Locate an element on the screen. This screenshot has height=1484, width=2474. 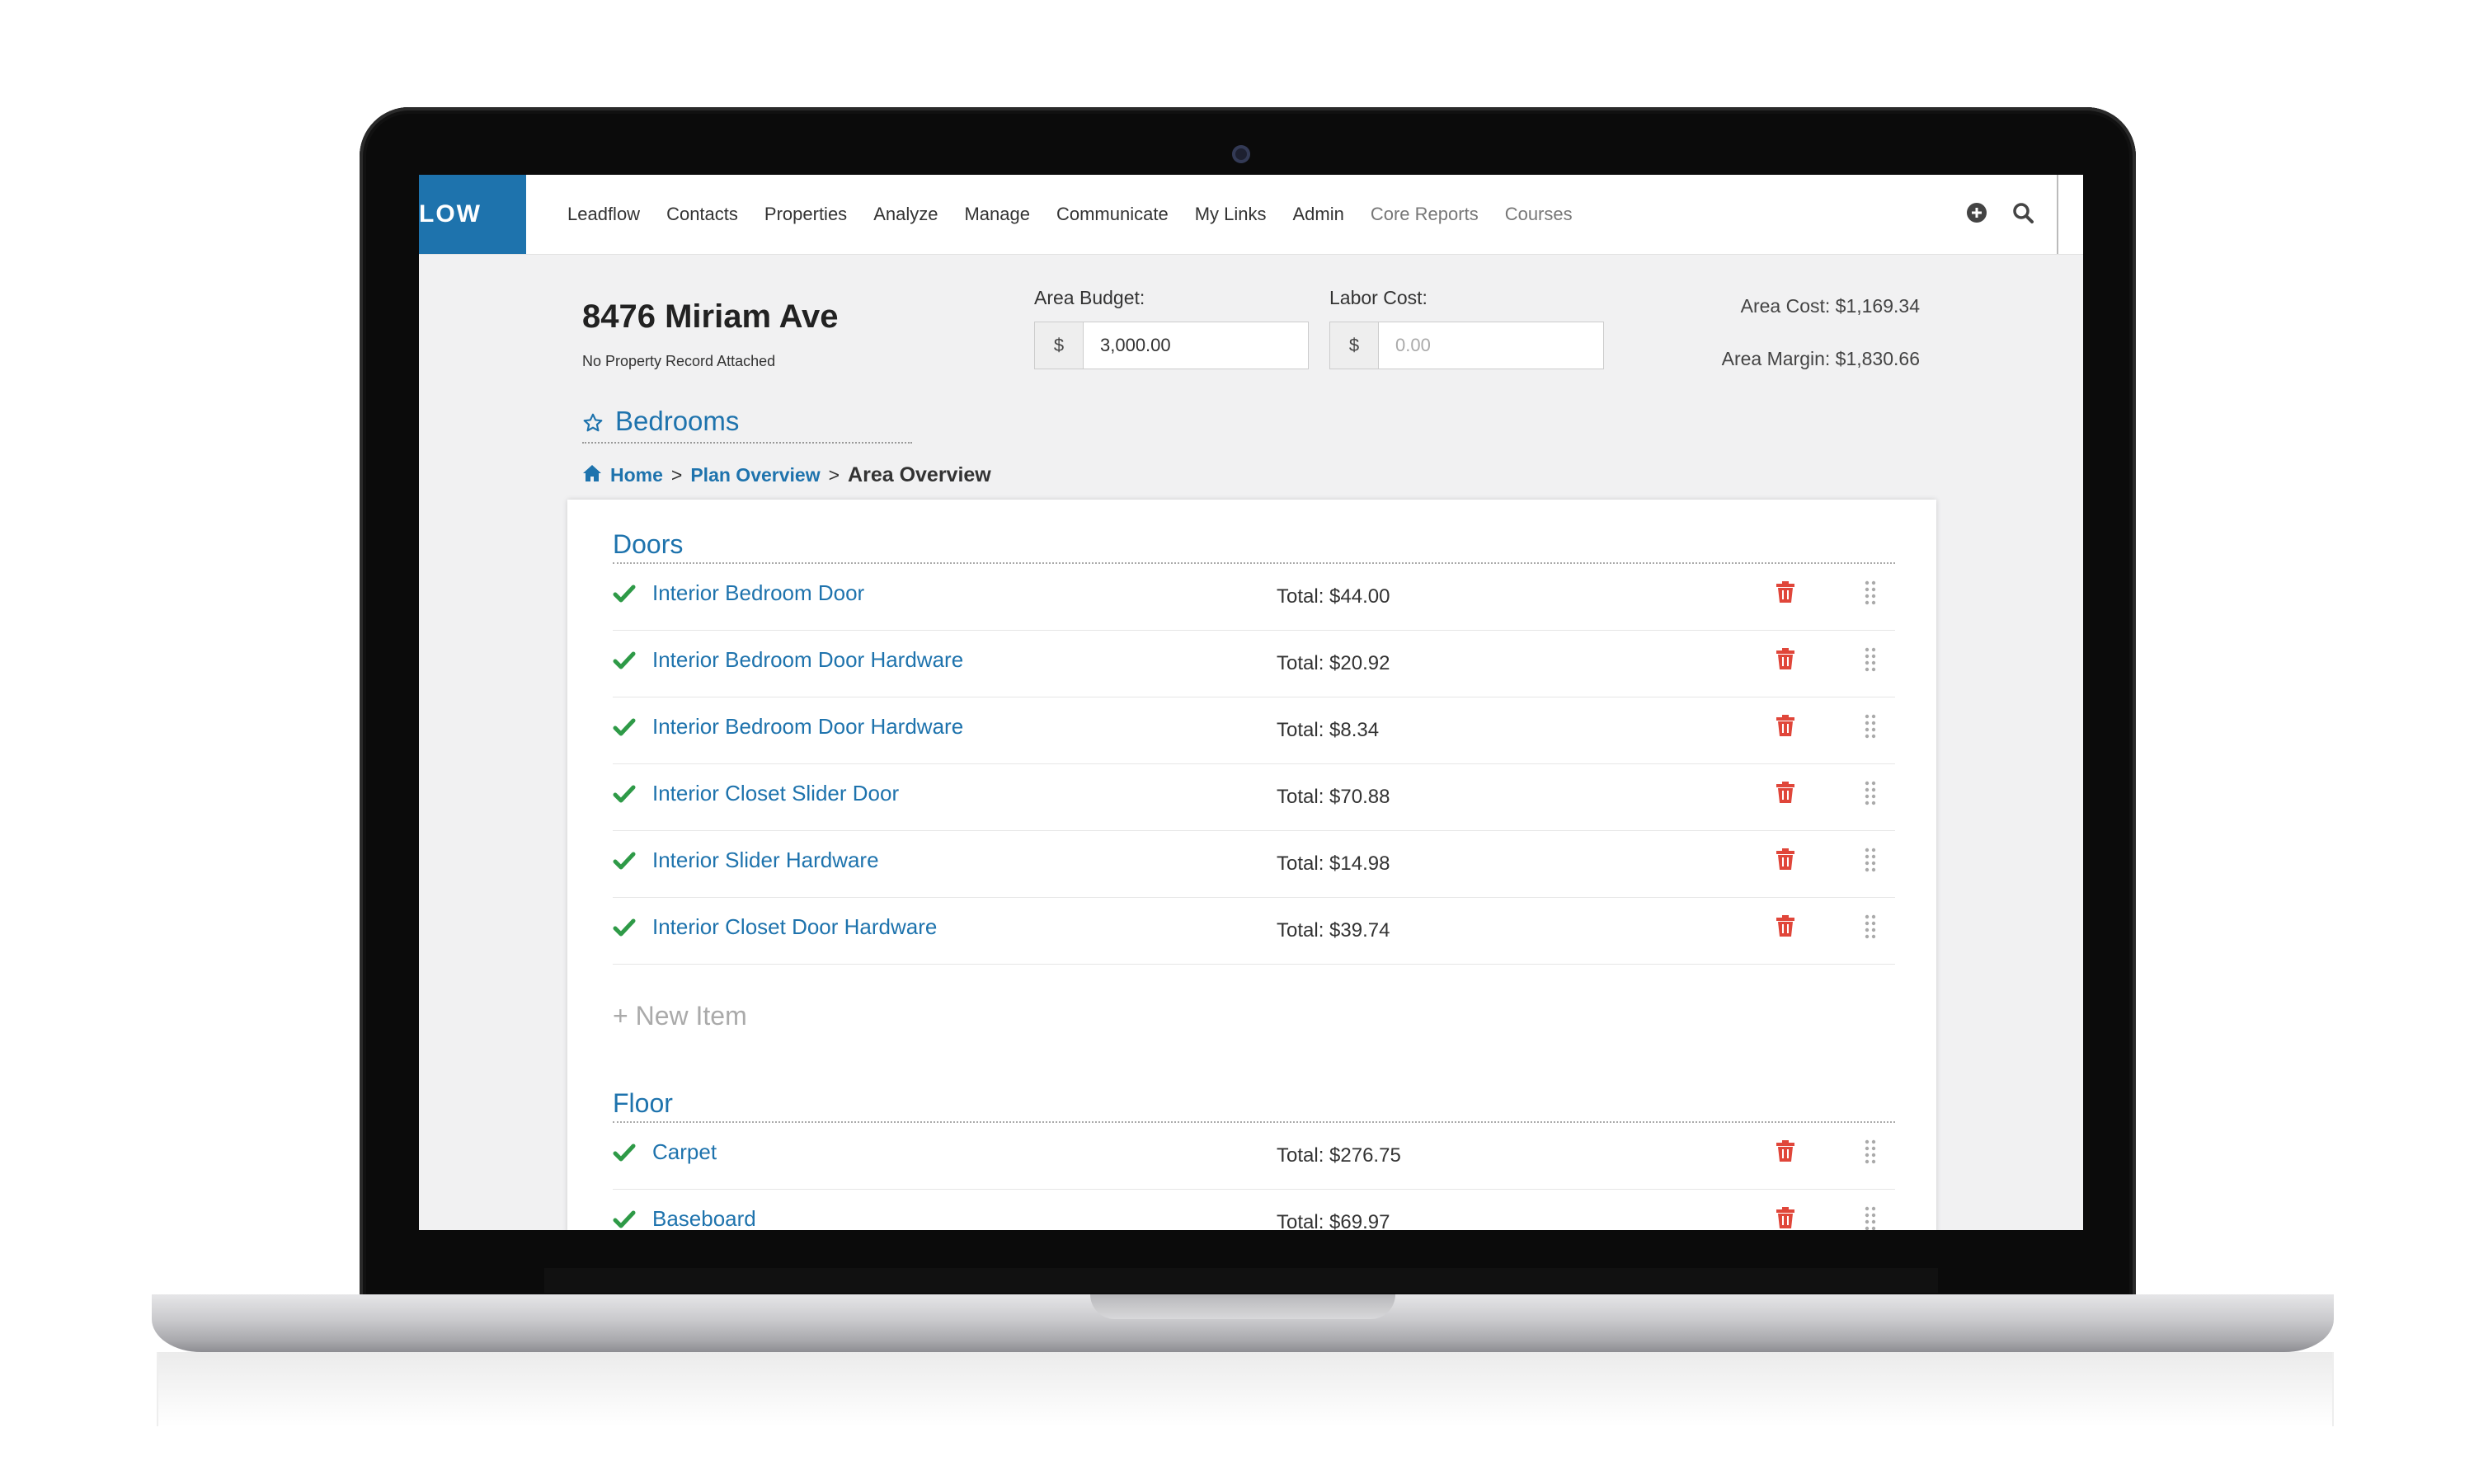
labor-cost-label: Labor Cost: is located at coordinates (1378, 297).